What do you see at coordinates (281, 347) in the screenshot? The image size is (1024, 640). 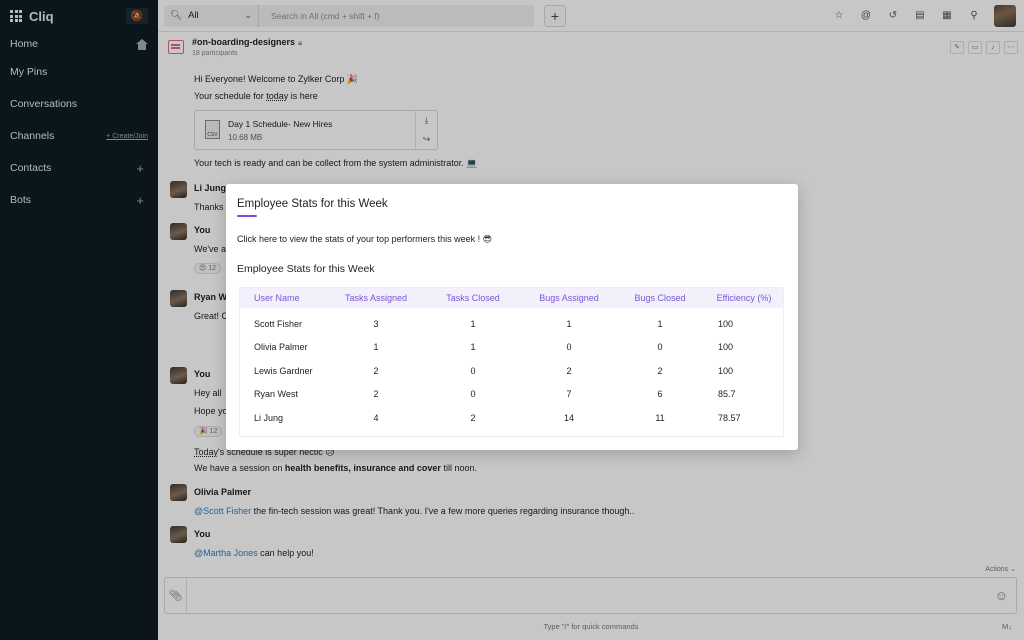 I see `table-cell: Olivia Palmer` at bounding box center [281, 347].